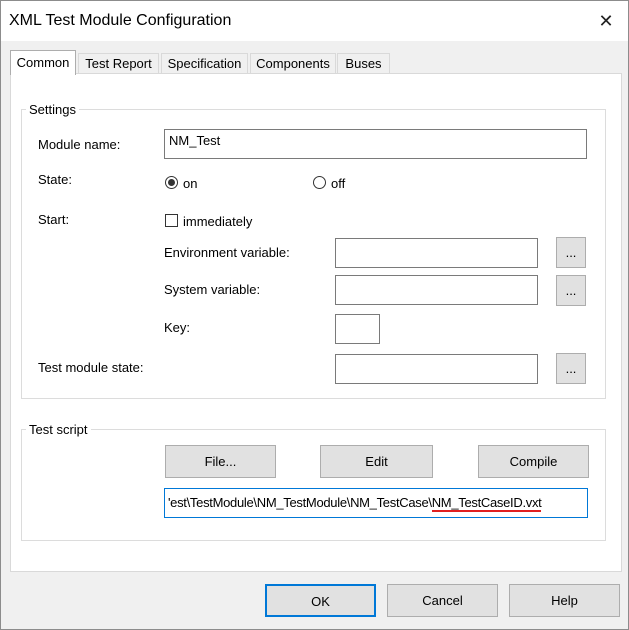 This screenshot has width=629, height=630. I want to click on immediately-checkbox, so click(171, 220).